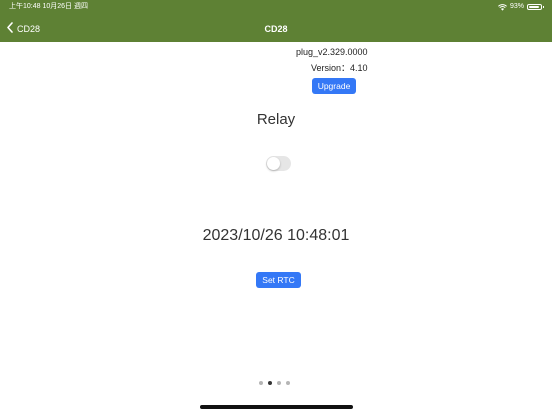  What do you see at coordinates (273, 163) in the screenshot?
I see `toggle-knob` at bounding box center [273, 163].